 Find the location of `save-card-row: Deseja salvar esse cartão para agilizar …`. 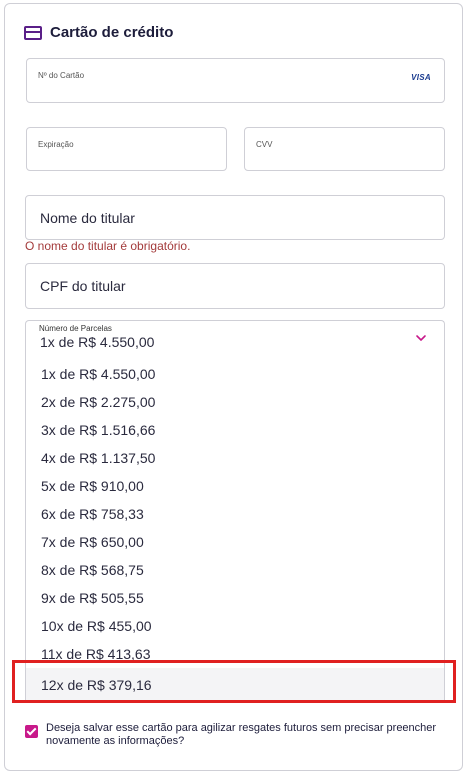

save-card-row: Deseja salvar esse cartão para agilizar … is located at coordinates (235, 735).